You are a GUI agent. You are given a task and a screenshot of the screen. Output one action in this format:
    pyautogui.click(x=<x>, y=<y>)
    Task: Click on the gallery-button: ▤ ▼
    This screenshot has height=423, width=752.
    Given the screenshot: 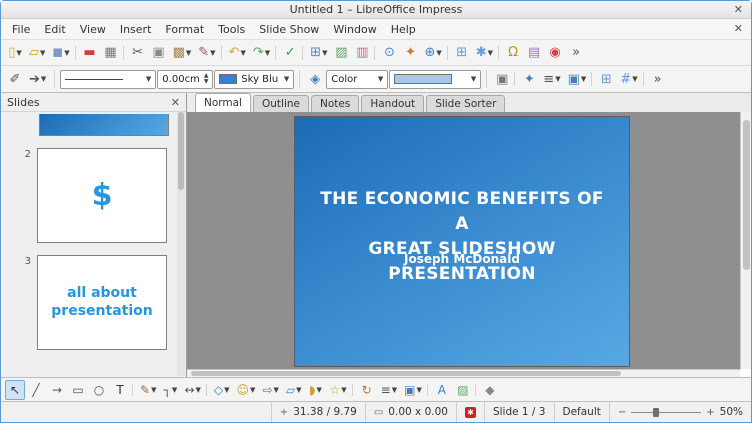 What is the action you would take?
    pyautogui.click(x=534, y=53)
    